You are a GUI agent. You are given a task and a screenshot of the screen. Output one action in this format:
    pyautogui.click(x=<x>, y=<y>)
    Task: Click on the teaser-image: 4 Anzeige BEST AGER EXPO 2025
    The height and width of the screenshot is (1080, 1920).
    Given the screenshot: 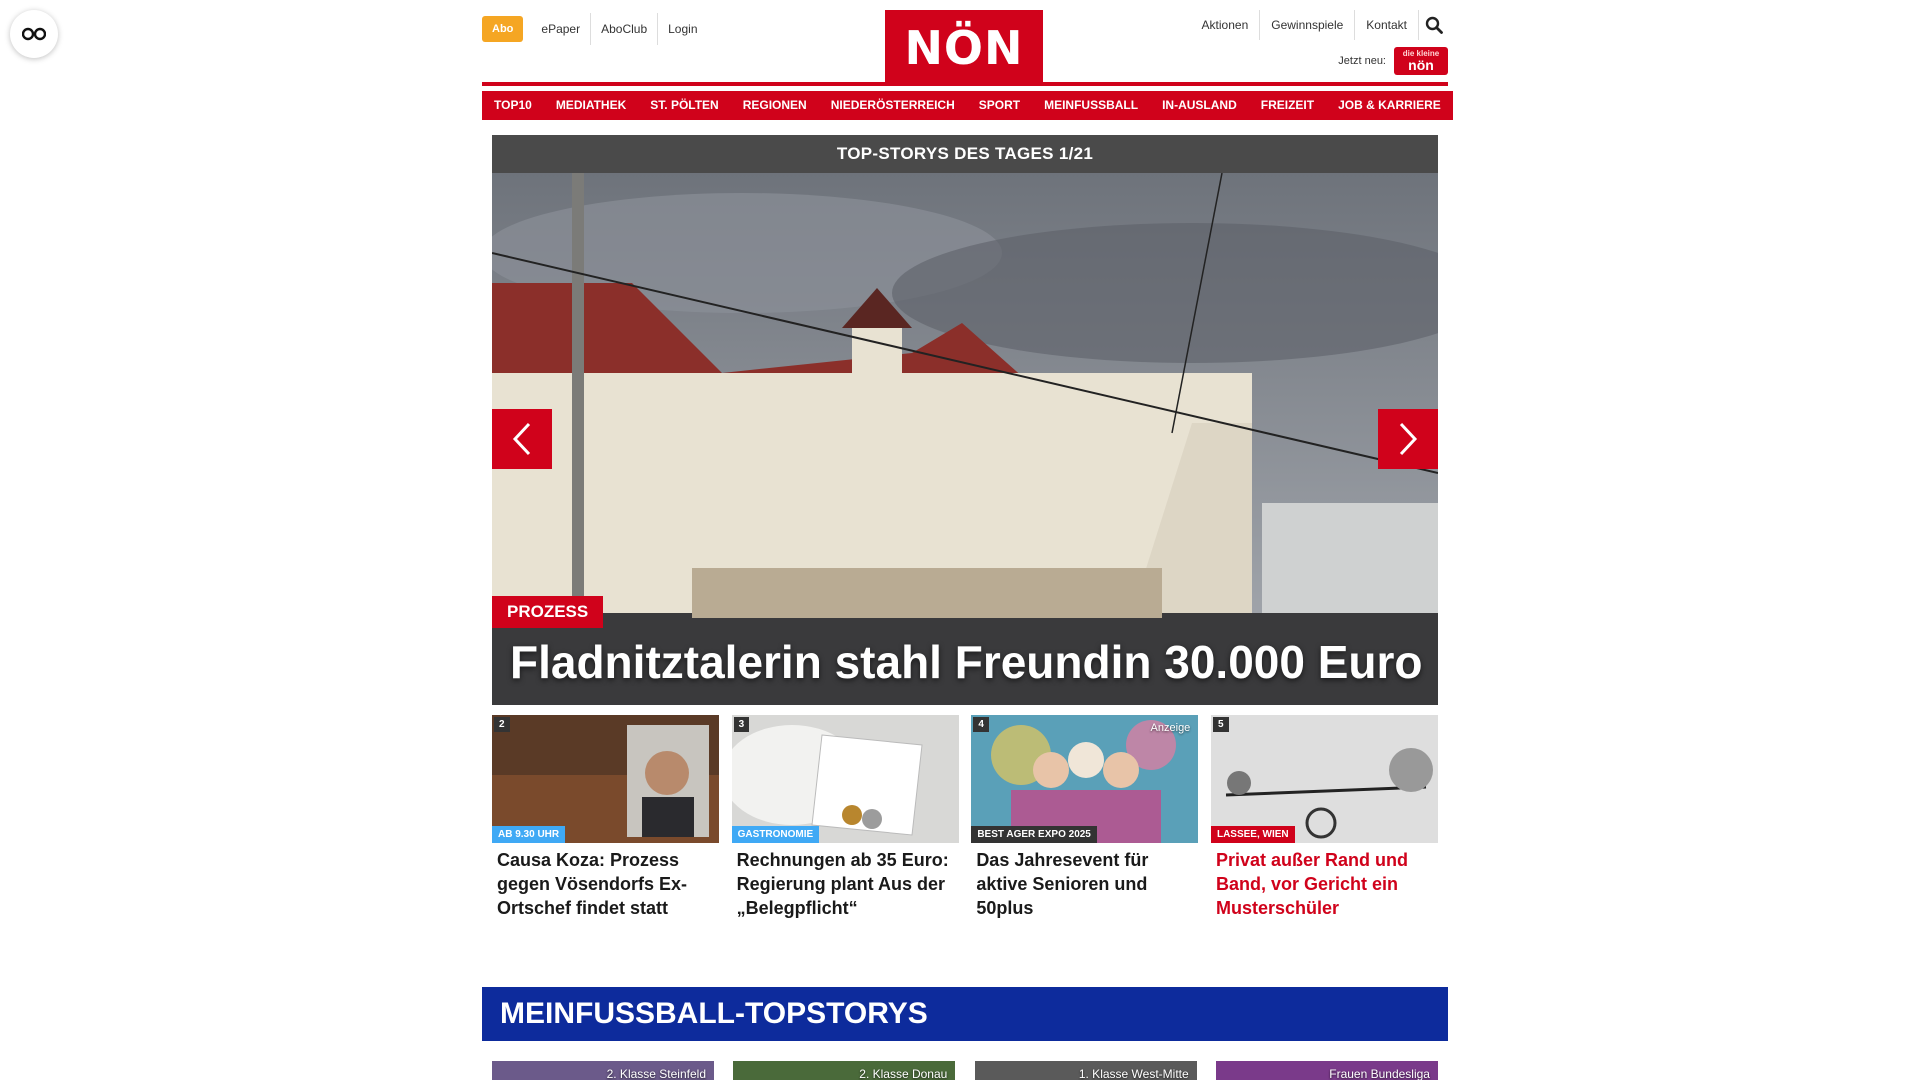 What is the action you would take?
    pyautogui.click(x=1085, y=779)
    